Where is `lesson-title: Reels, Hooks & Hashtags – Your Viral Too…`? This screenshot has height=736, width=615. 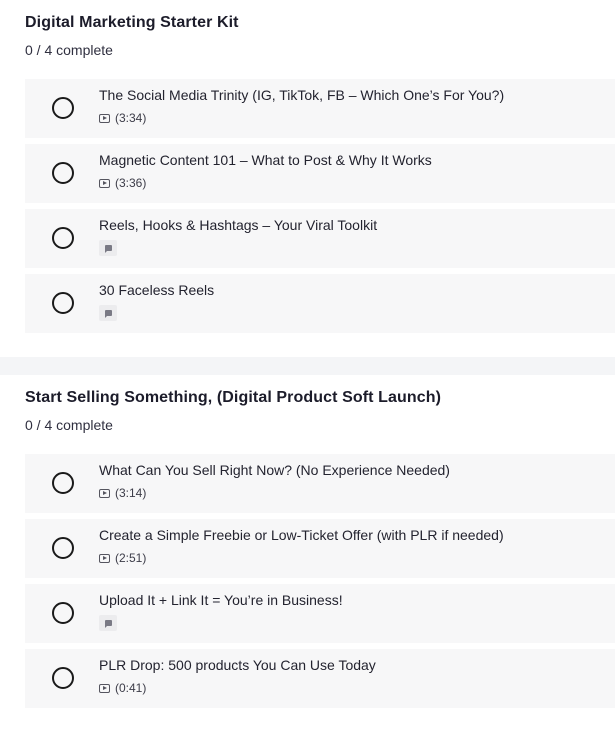
lesson-title: Reels, Hooks & Hashtags – Your Viral Too… is located at coordinates (357, 225).